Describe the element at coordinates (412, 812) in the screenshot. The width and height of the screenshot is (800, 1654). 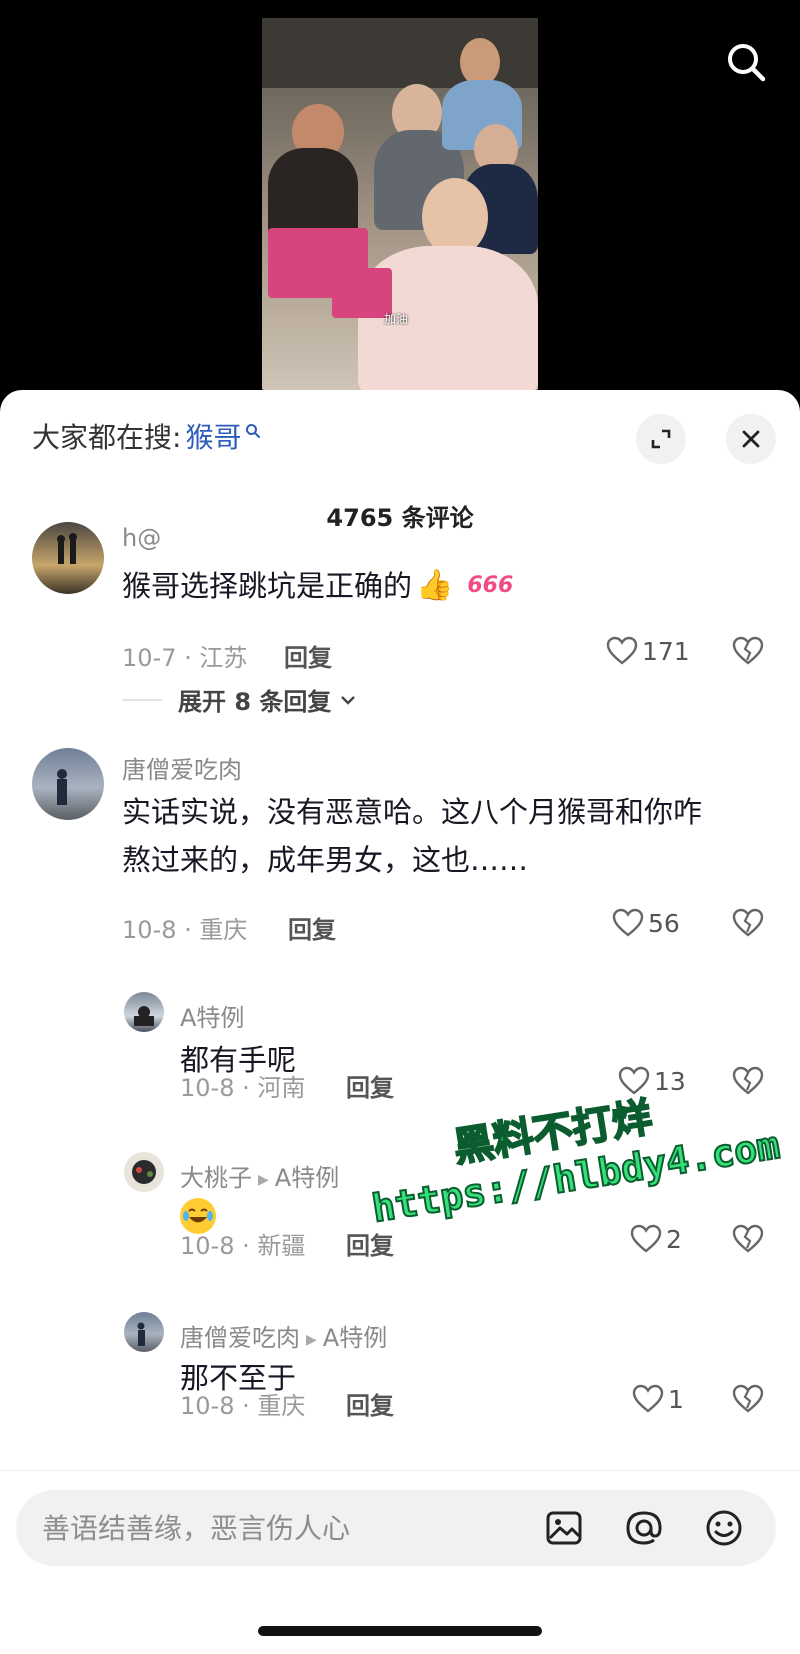
I see `comment-text-line: 实话实说，没有恶意哈。这八个月猴哥和你咋` at that location.